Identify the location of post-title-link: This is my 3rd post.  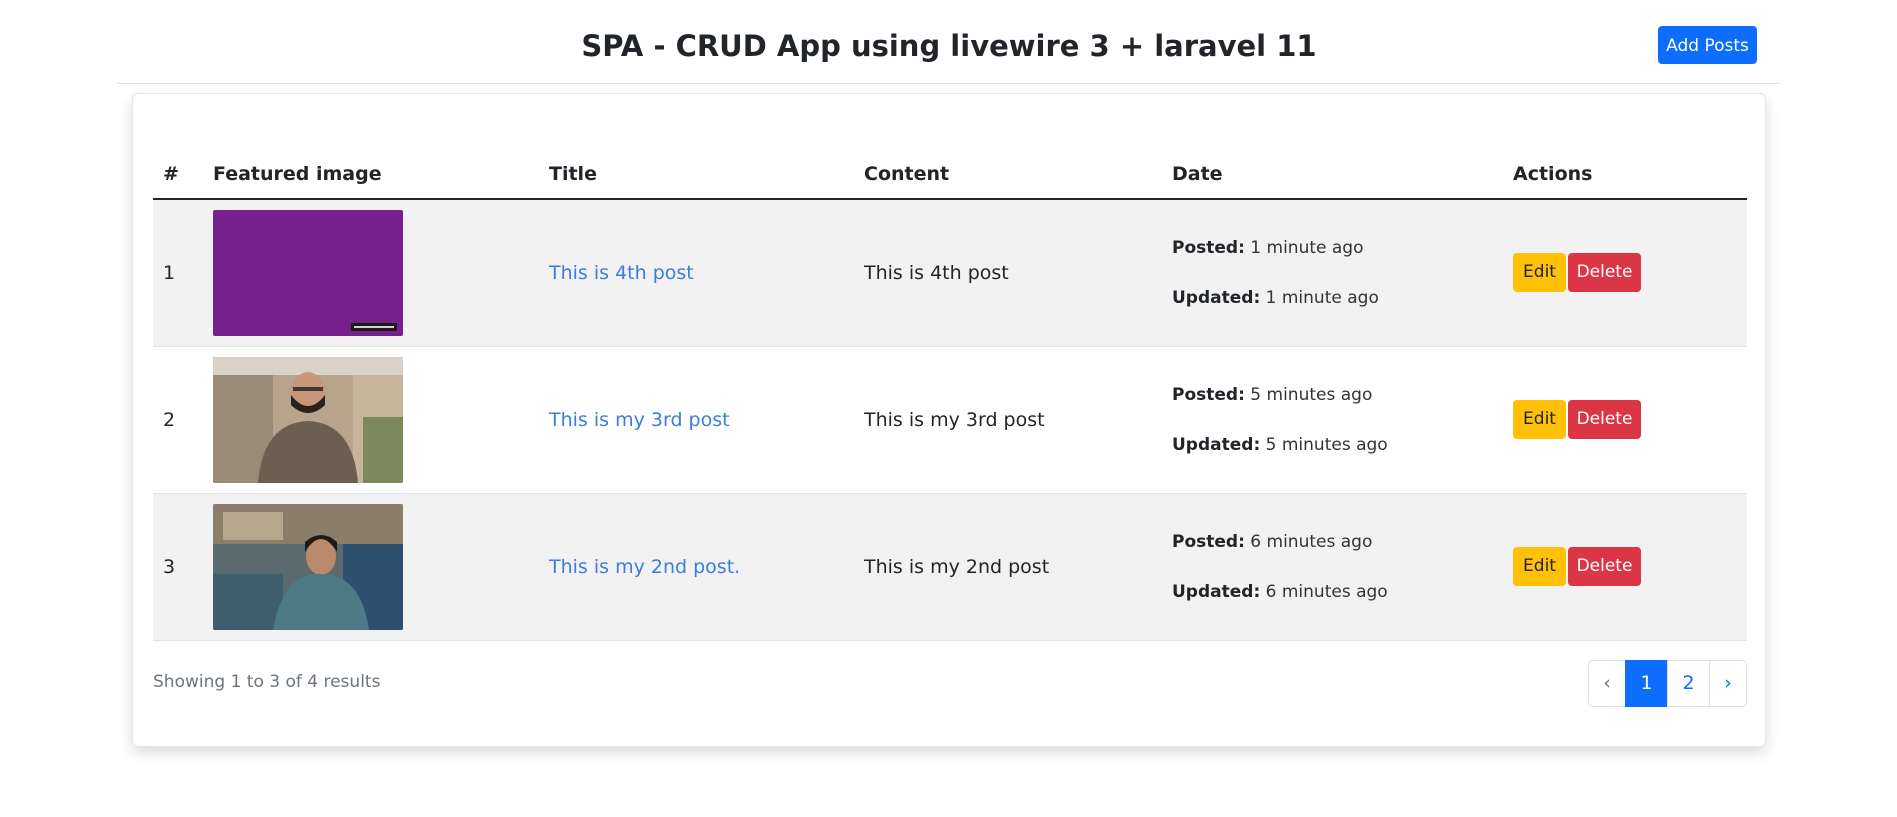
(639, 420).